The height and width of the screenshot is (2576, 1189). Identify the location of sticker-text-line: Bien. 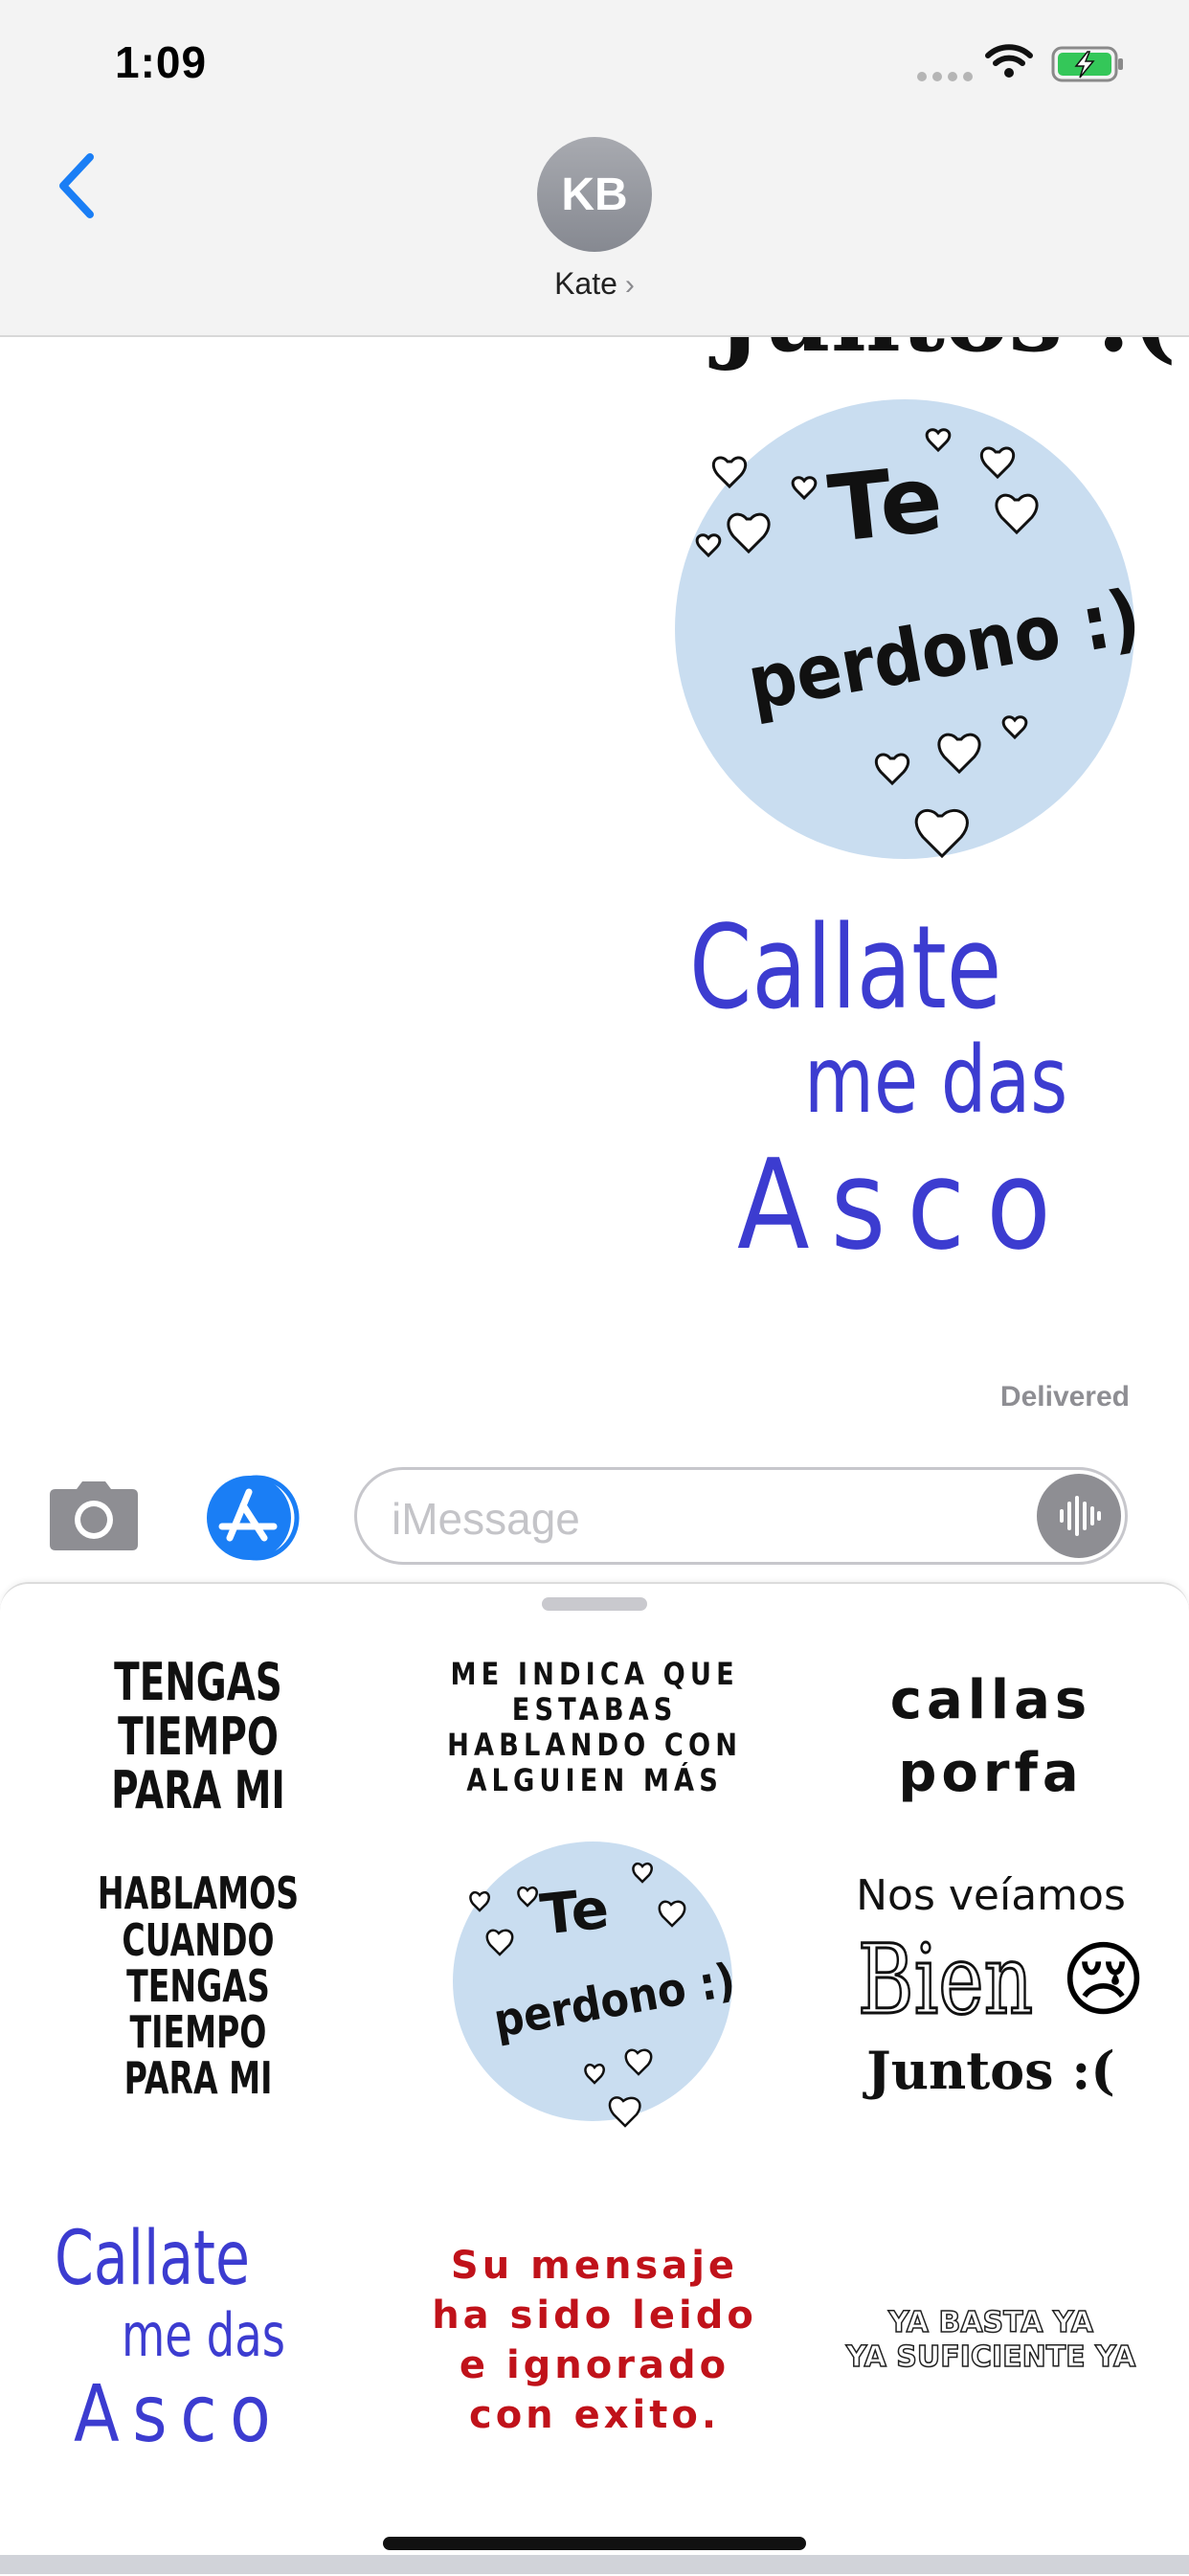
(945, 1980).